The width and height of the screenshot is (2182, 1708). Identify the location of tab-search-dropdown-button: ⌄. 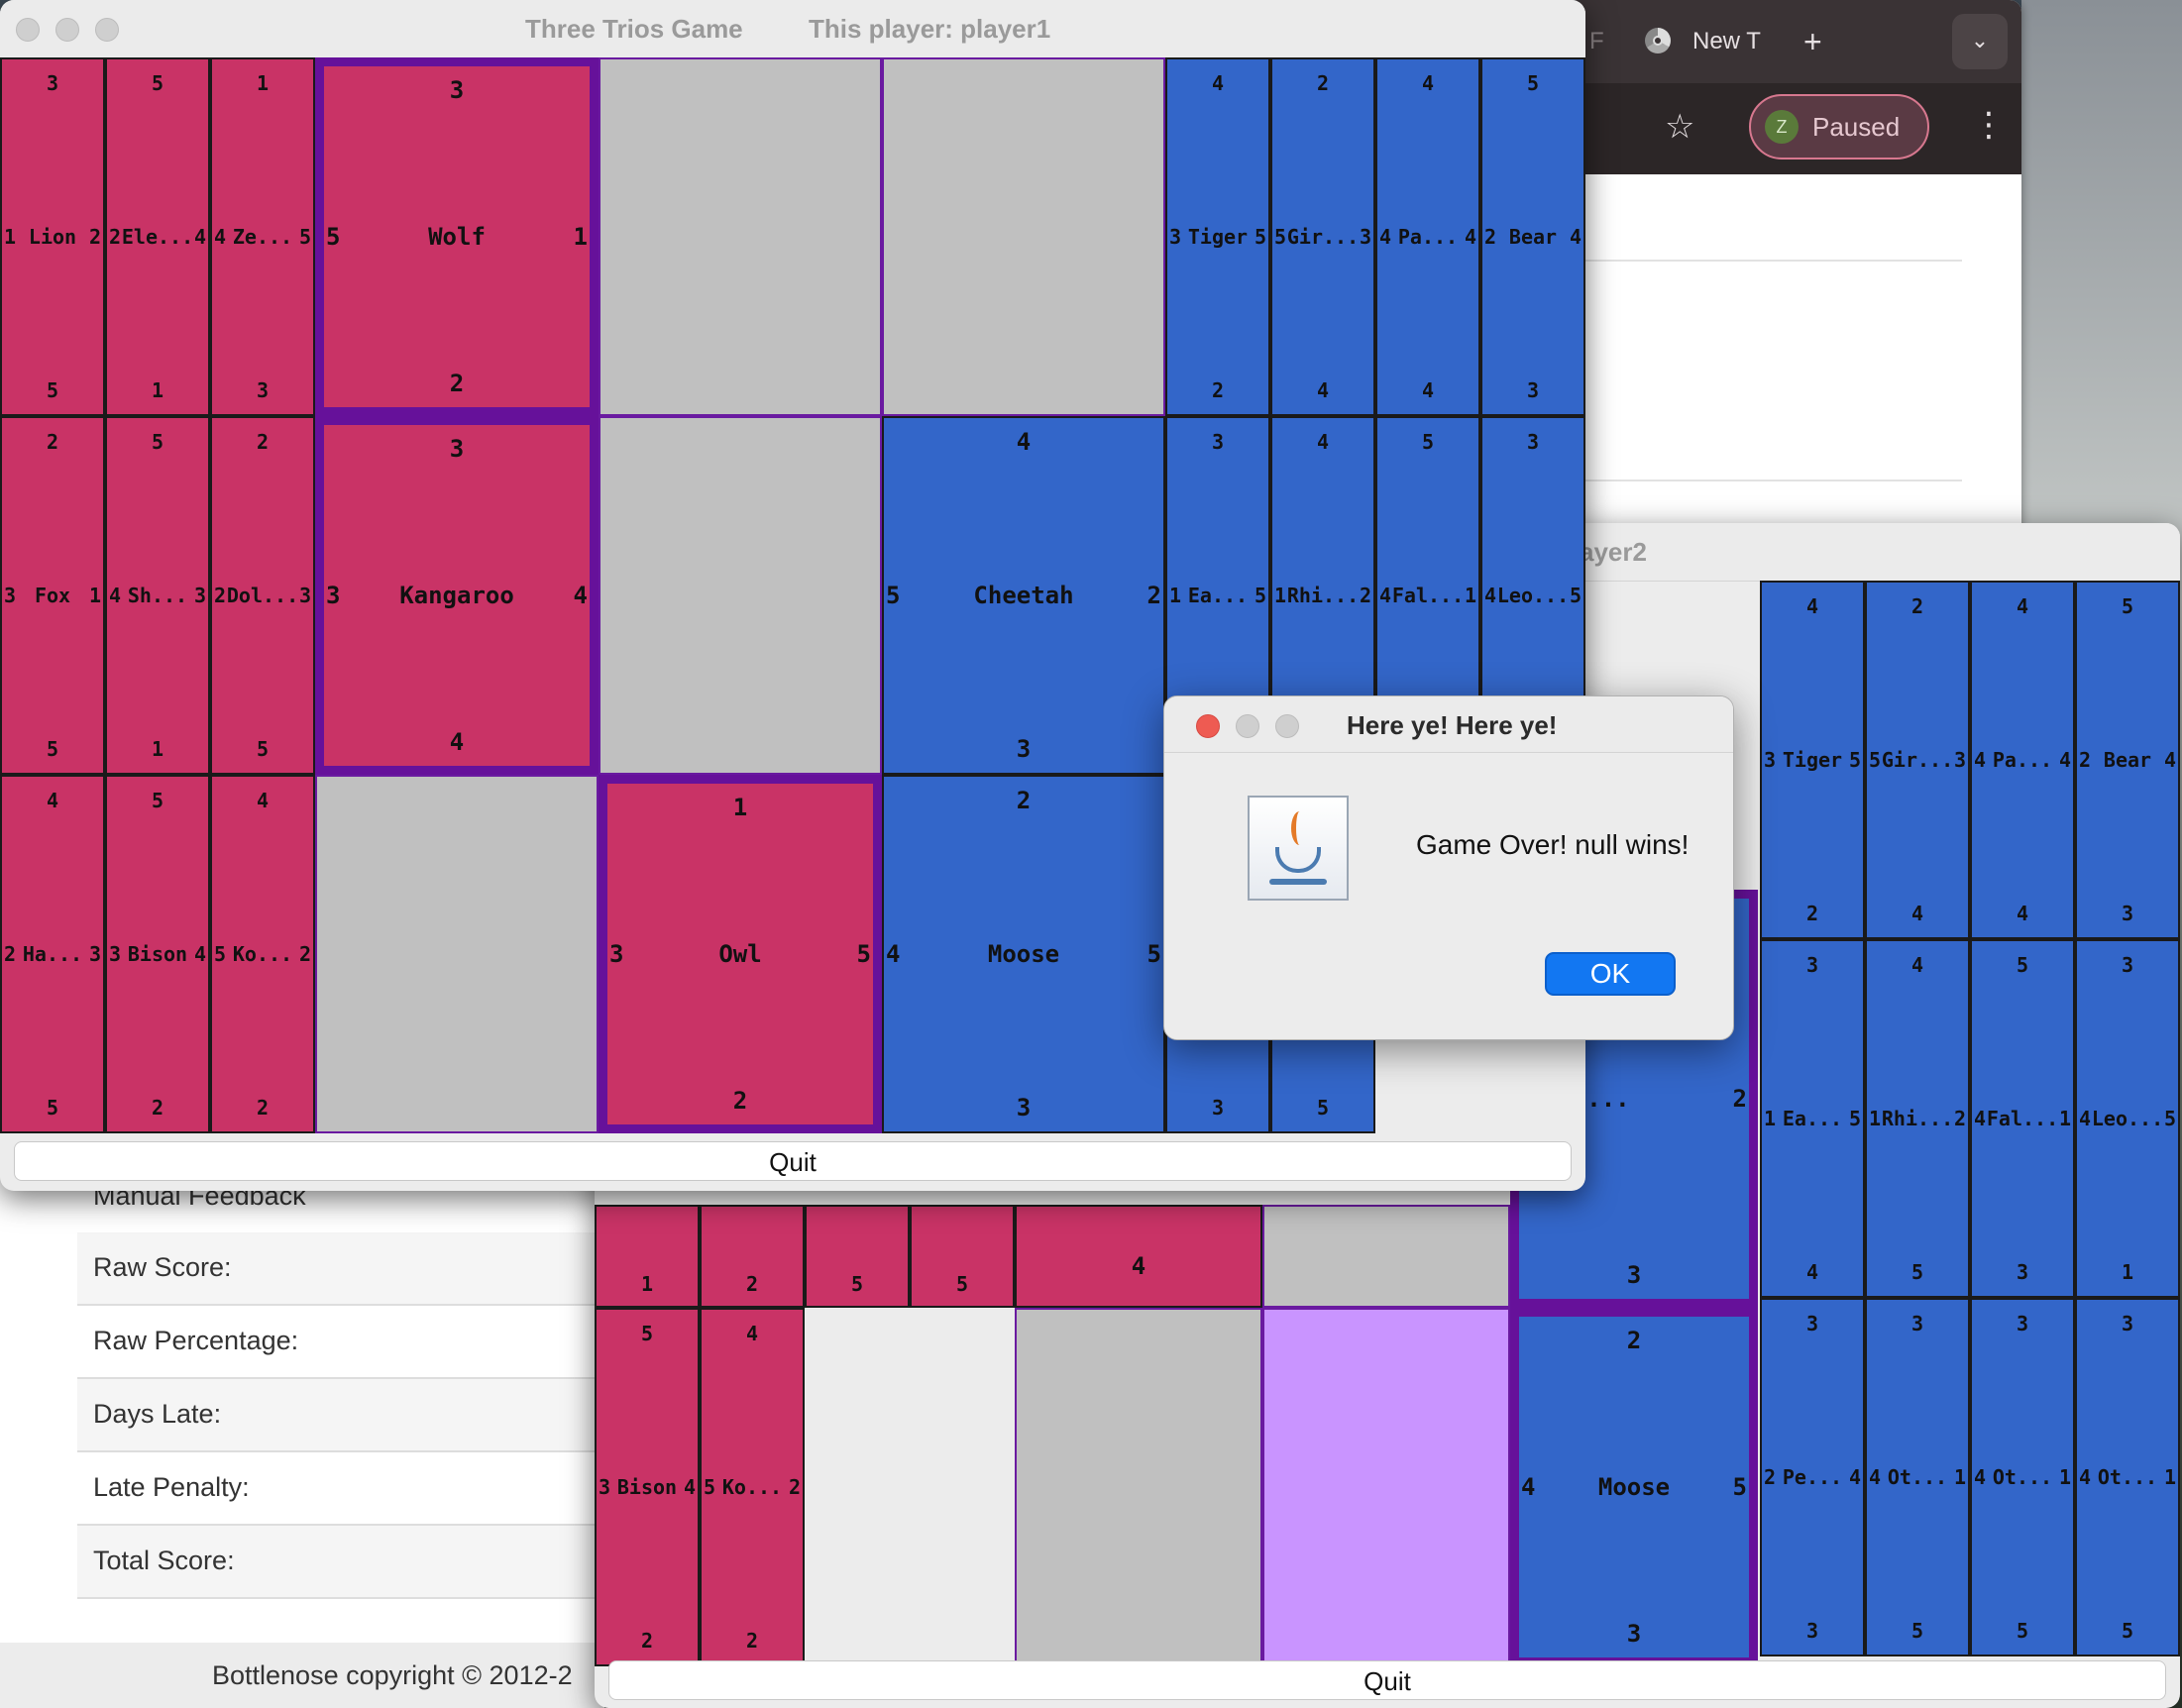
(1980, 41).